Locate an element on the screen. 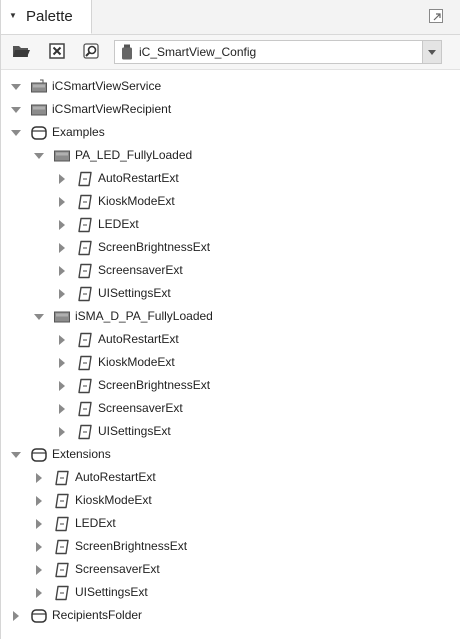  service-icon is located at coordinates (39, 87).